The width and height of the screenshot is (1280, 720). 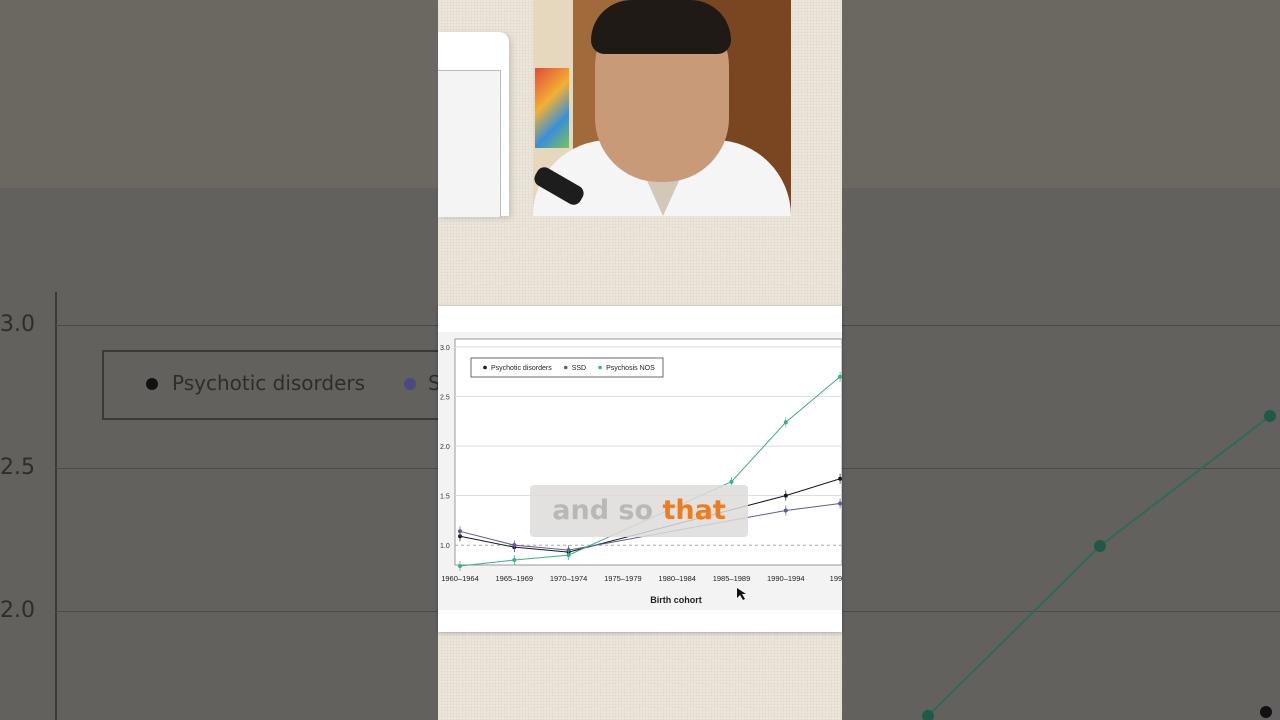 What do you see at coordinates (445, 348) in the screenshot?
I see `y-tick-label: 3.0` at bounding box center [445, 348].